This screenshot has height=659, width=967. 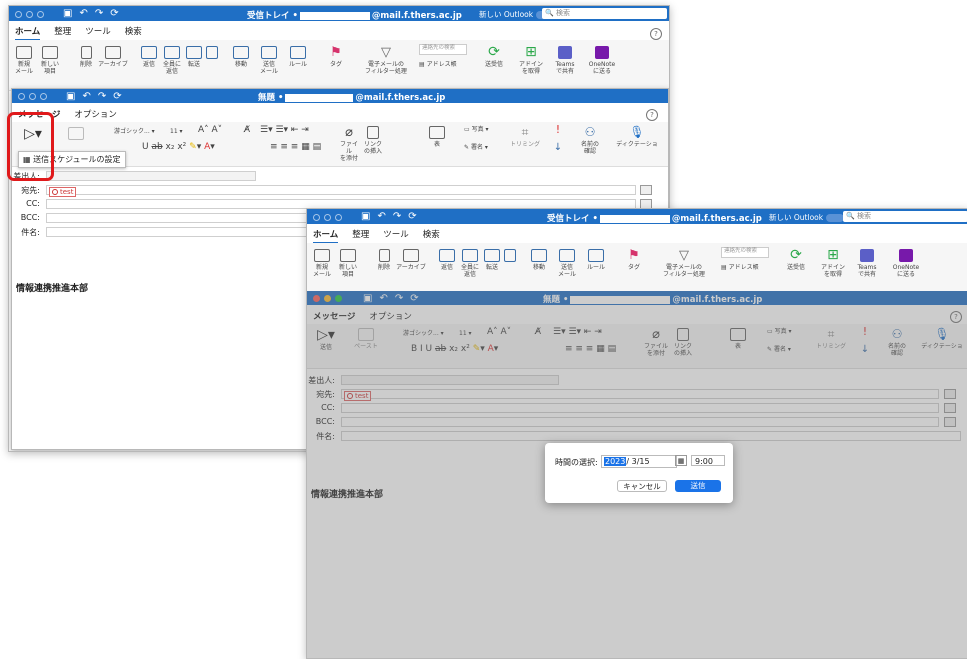 I want to click on time-field: 9:00, so click(x=708, y=460).